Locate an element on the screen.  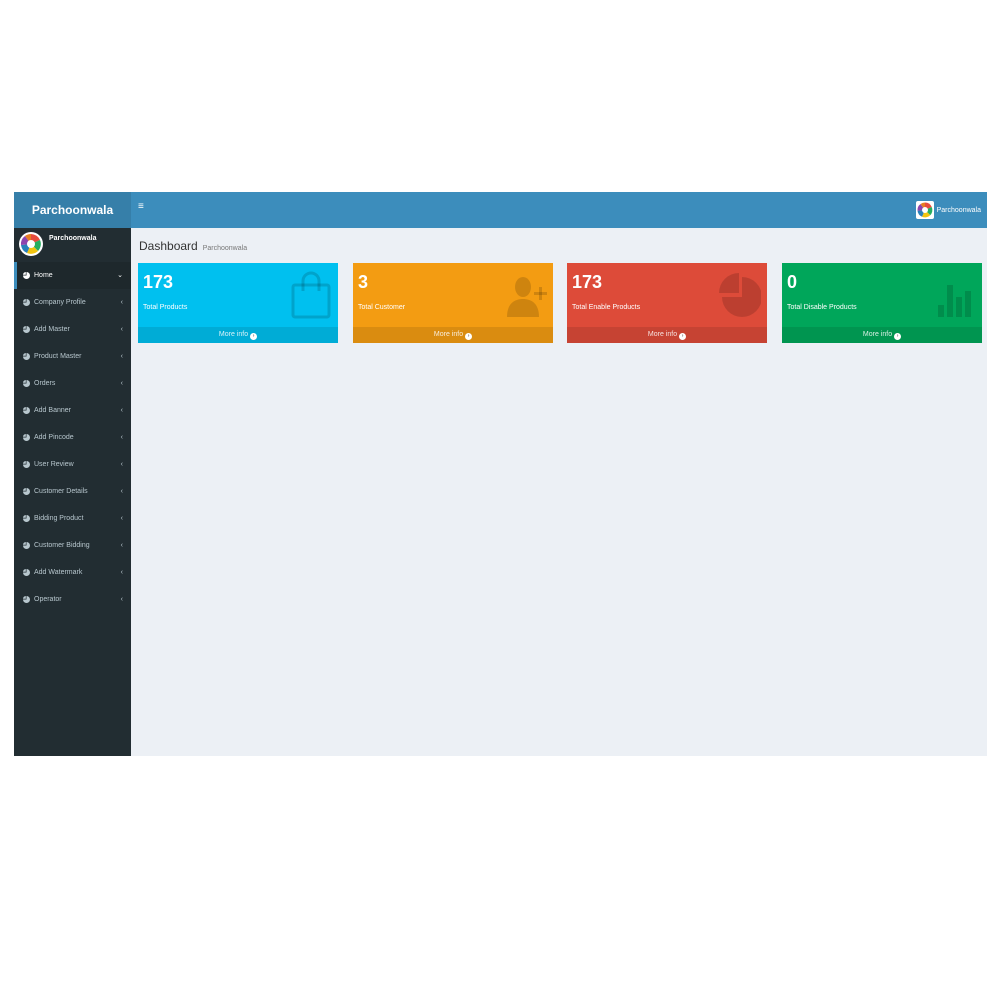
stat-value: 0 is located at coordinates (792, 282).